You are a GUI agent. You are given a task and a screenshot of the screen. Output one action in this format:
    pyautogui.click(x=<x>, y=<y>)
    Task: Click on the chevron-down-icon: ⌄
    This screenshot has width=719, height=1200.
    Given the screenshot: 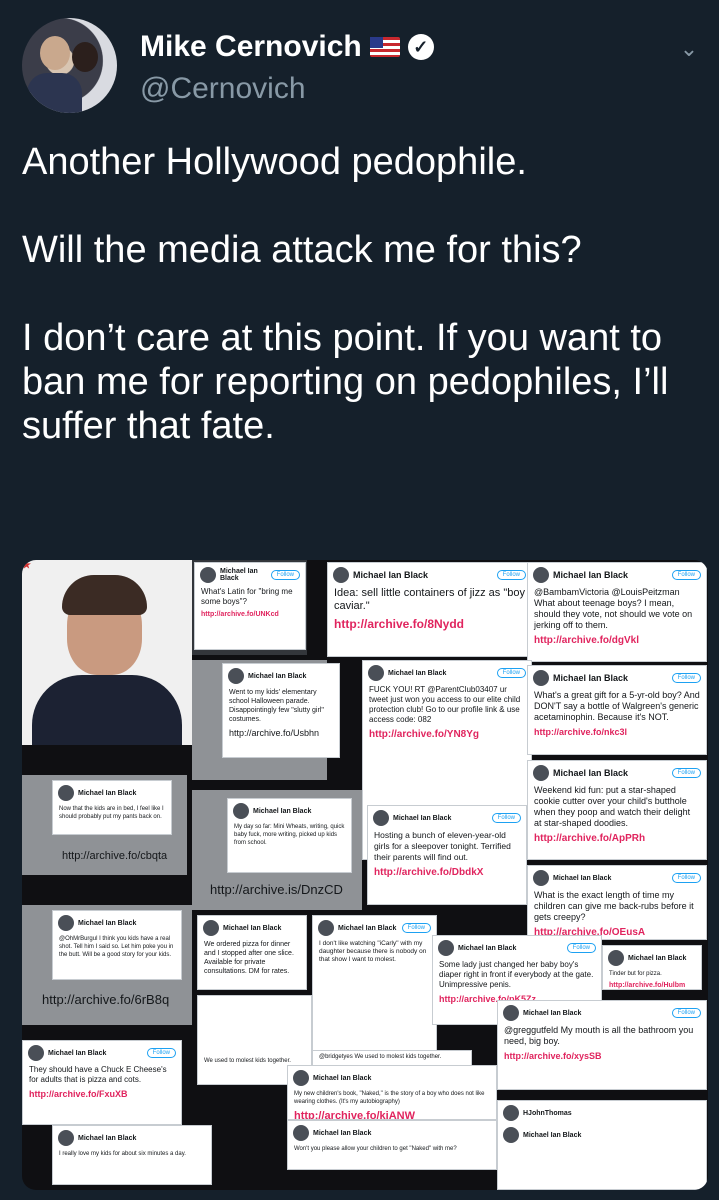 What is the action you would take?
    pyautogui.click(x=689, y=48)
    